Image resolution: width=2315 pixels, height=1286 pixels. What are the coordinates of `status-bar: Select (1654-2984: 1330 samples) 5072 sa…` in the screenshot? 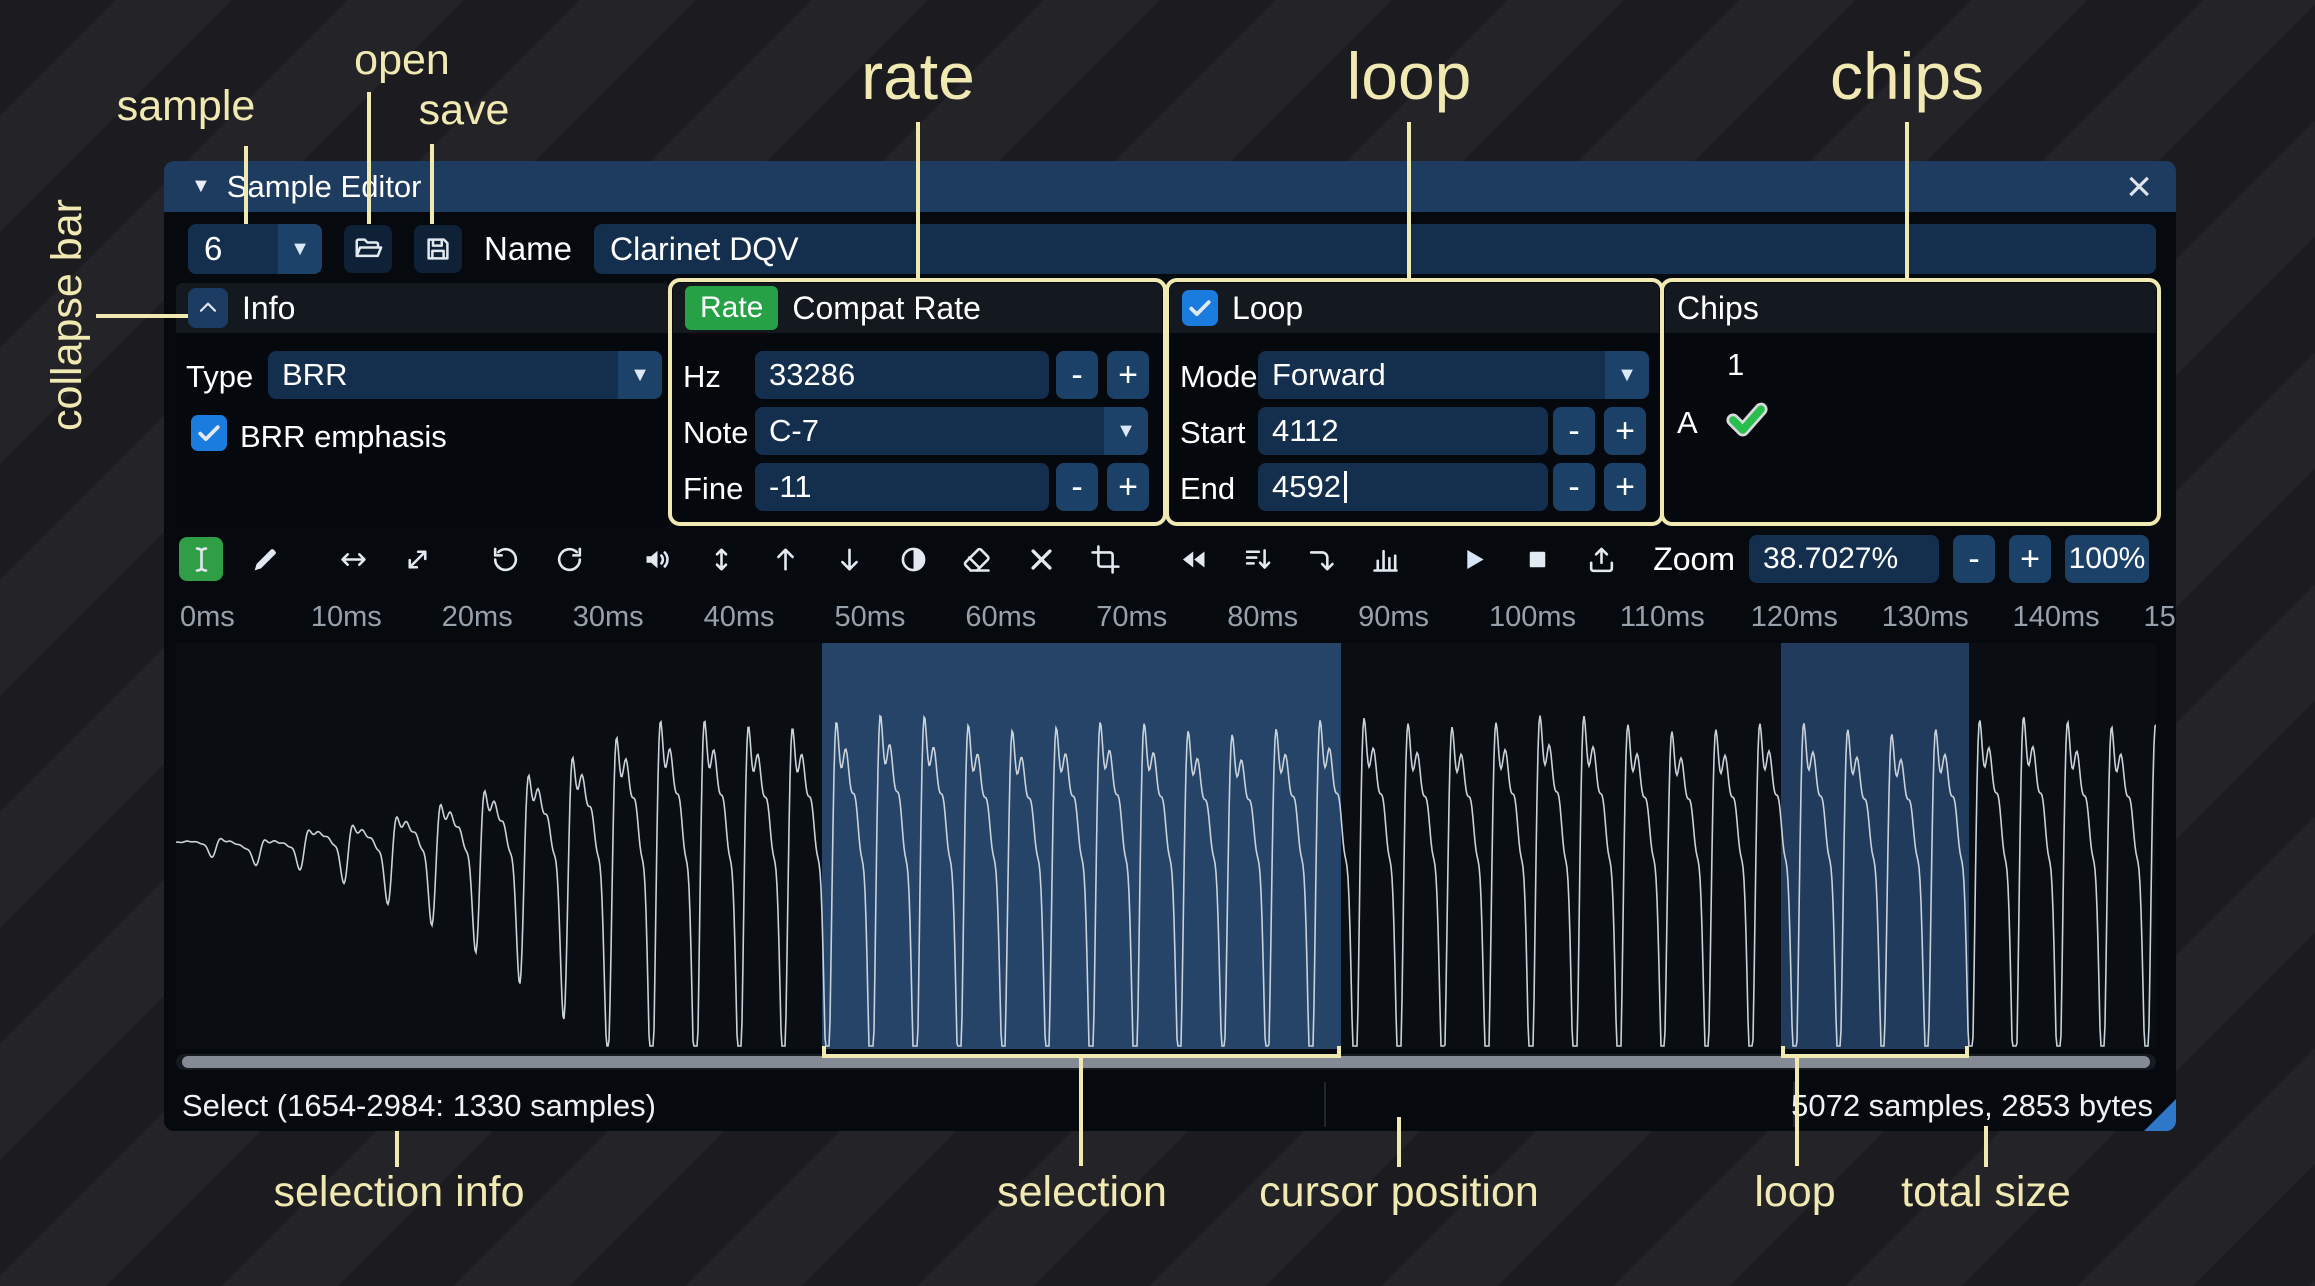 It's located at (1166, 1104).